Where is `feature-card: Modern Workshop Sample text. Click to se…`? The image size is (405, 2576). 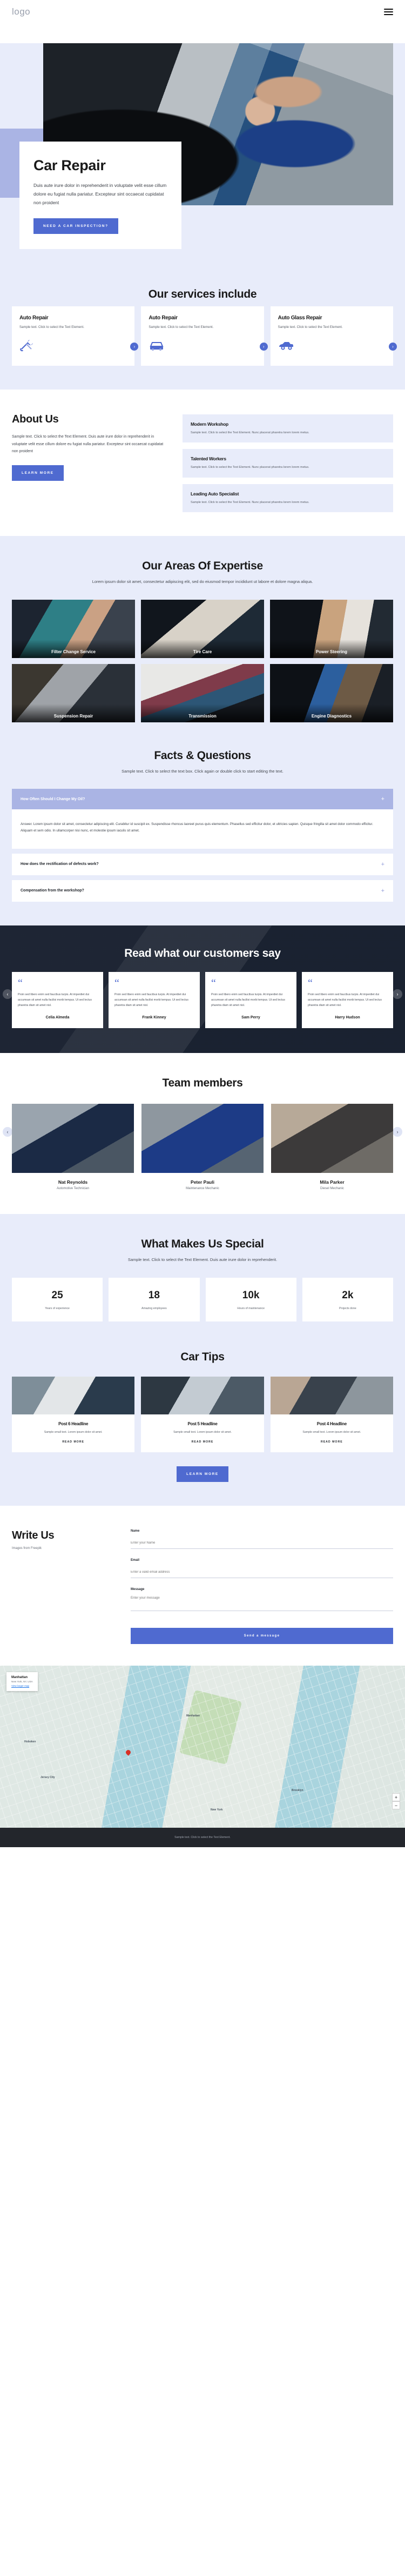
feature-card: Modern Workshop Sample text. Click to se… is located at coordinates (288, 429).